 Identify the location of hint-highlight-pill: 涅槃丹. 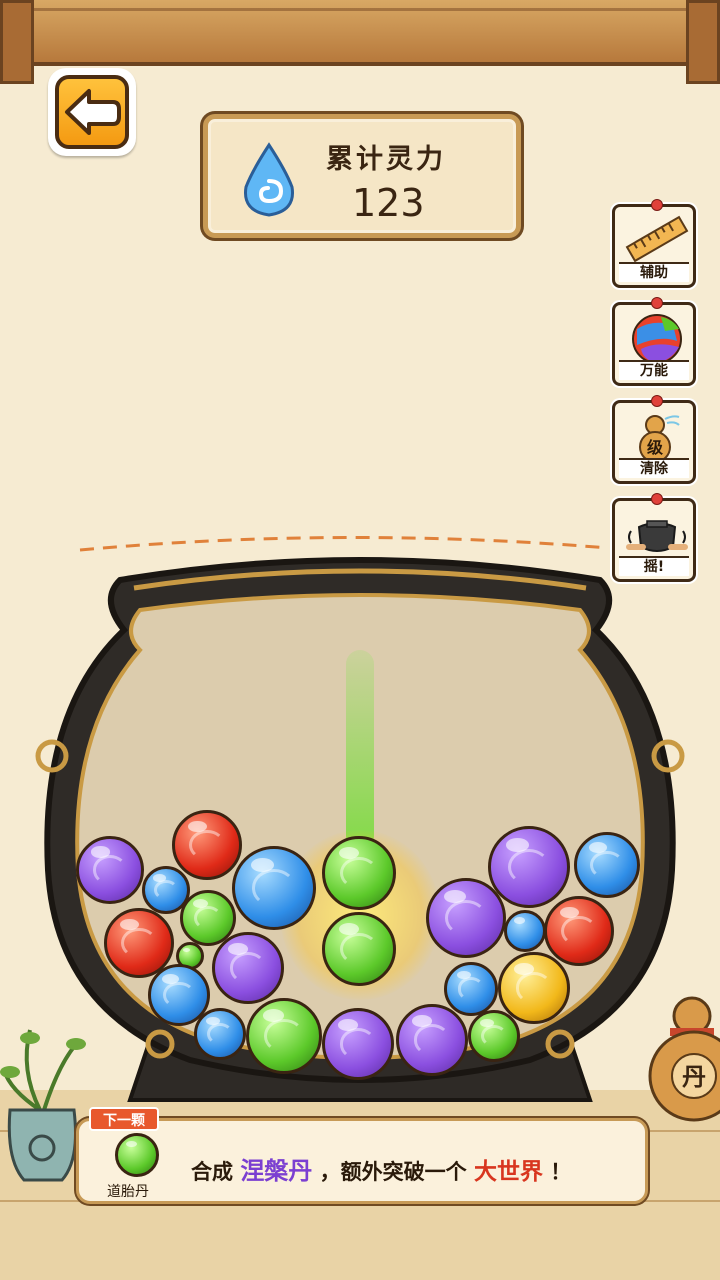
(276, 1171).